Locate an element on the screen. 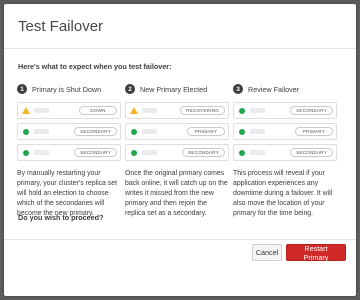 The height and width of the screenshot is (300, 360). step-1-header: 1 Primary is Shut Down is located at coordinates (69, 89).